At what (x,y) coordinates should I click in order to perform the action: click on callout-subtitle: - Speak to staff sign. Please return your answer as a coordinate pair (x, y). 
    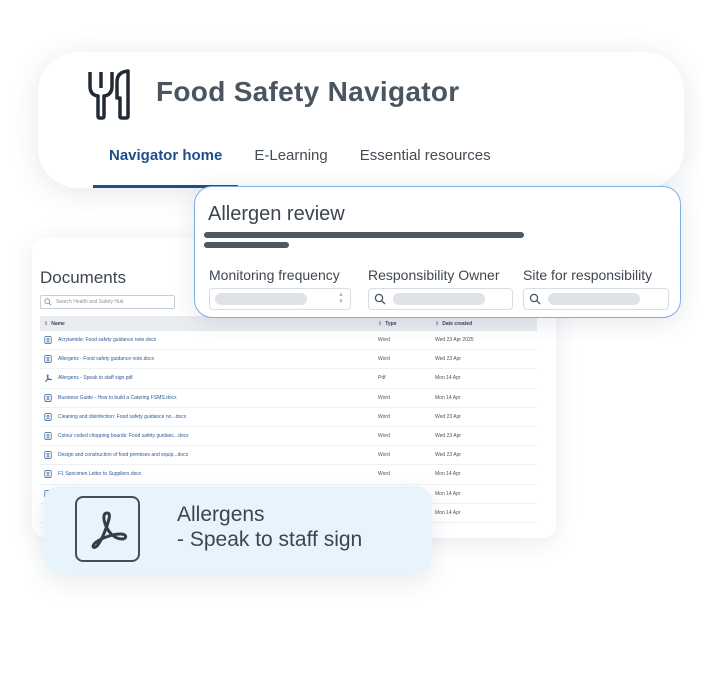
    Looking at the image, I should click on (270, 539).